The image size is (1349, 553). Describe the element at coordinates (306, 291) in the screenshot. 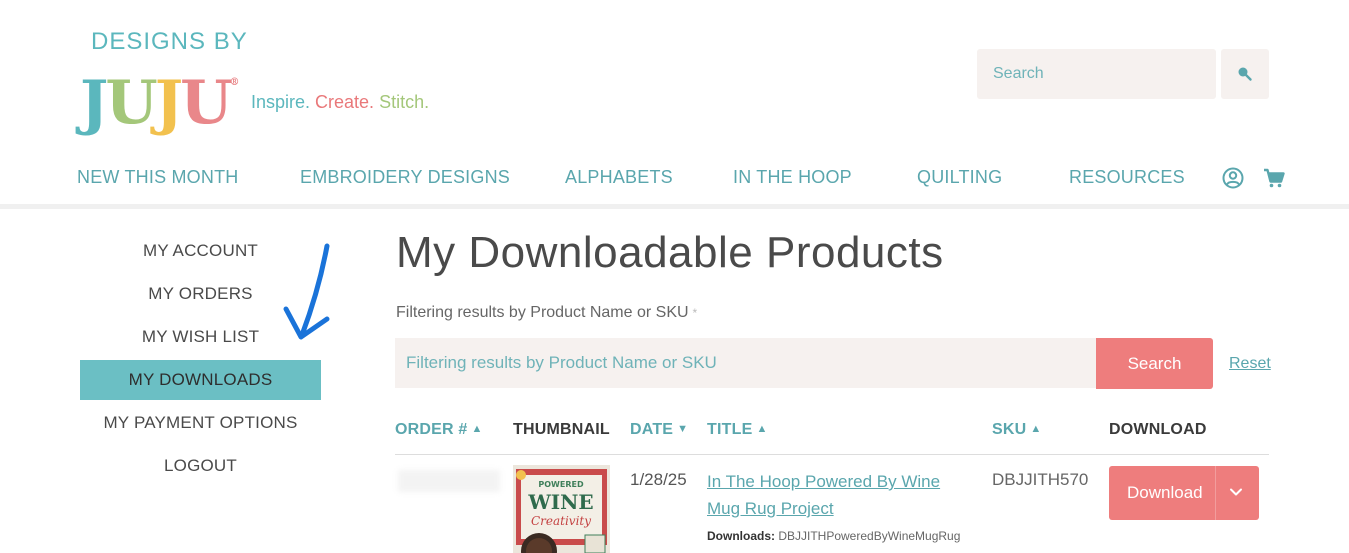

I see `blue-arrow-pointer` at that location.